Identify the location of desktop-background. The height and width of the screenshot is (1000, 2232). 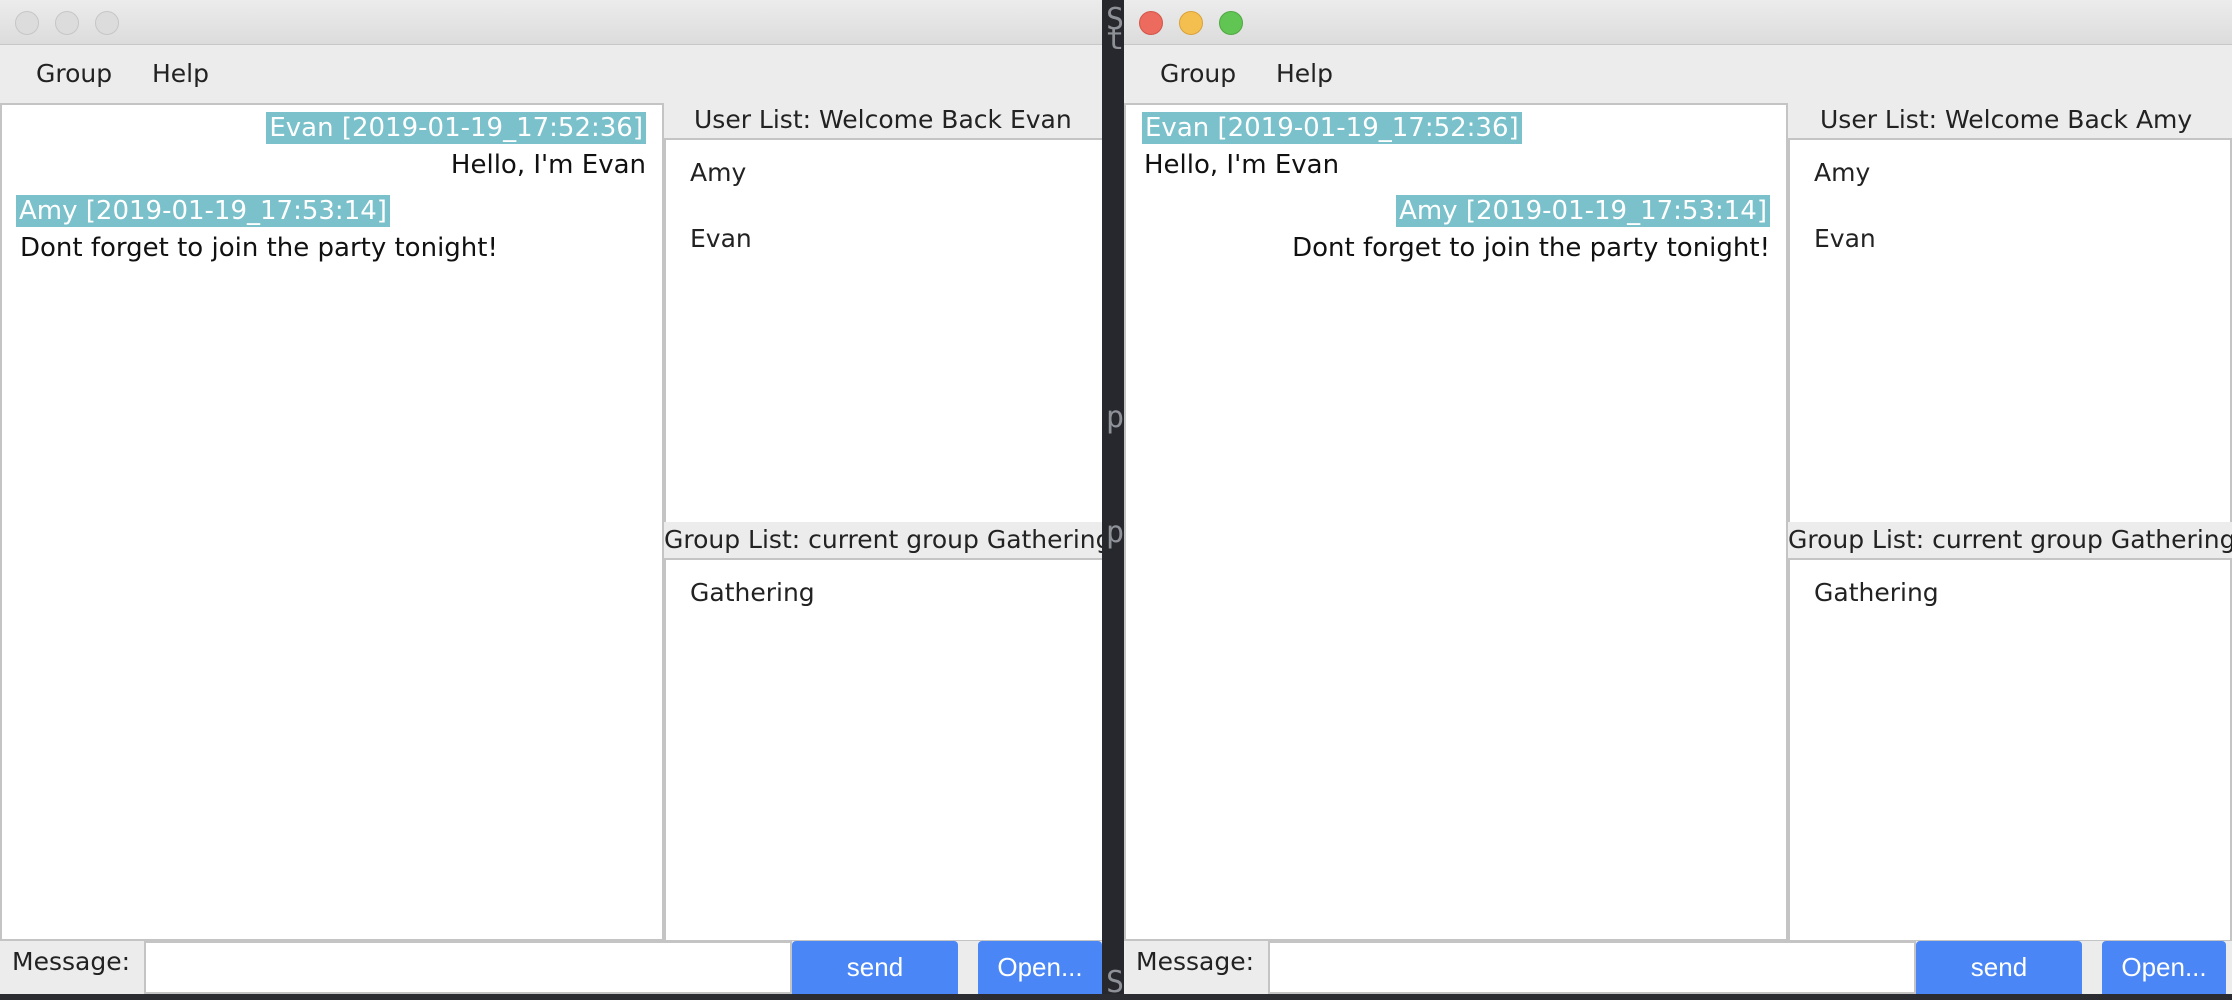
(1112, 497).